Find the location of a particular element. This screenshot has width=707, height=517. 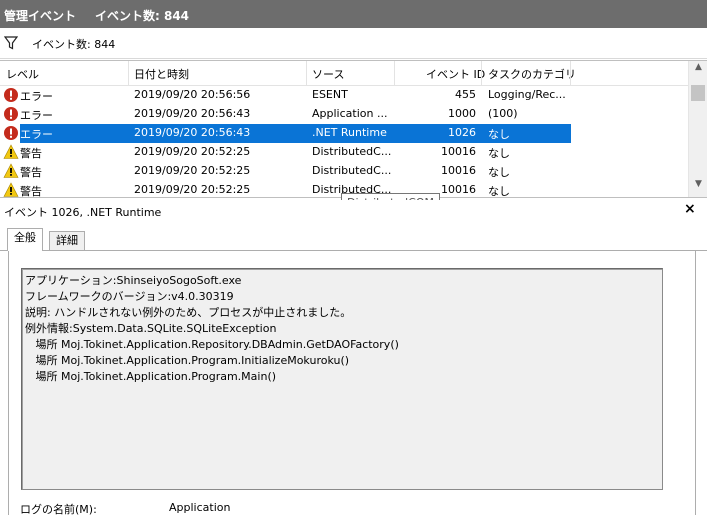

detail-header: イベント 1026, .NET Runtime × is located at coordinates (353, 211).